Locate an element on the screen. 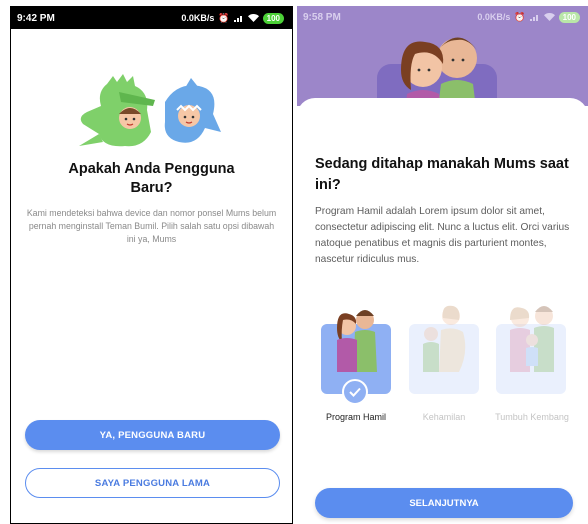  next-button: SELANJUTNYA is located at coordinates (444, 503).